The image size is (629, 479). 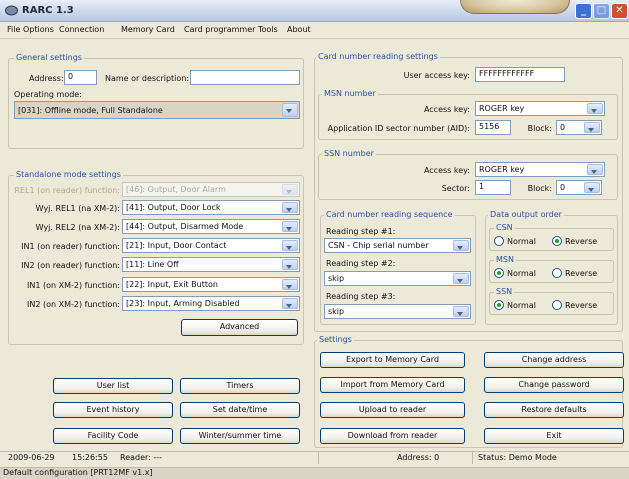 What do you see at coordinates (392, 410) in the screenshot?
I see `upload-to-reader-button: Upload to reader` at bounding box center [392, 410].